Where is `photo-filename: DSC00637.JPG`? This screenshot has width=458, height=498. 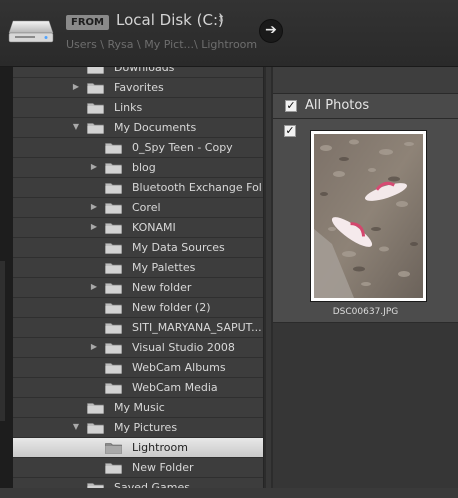
photo-filename: DSC00637.JPG is located at coordinates (365, 312).